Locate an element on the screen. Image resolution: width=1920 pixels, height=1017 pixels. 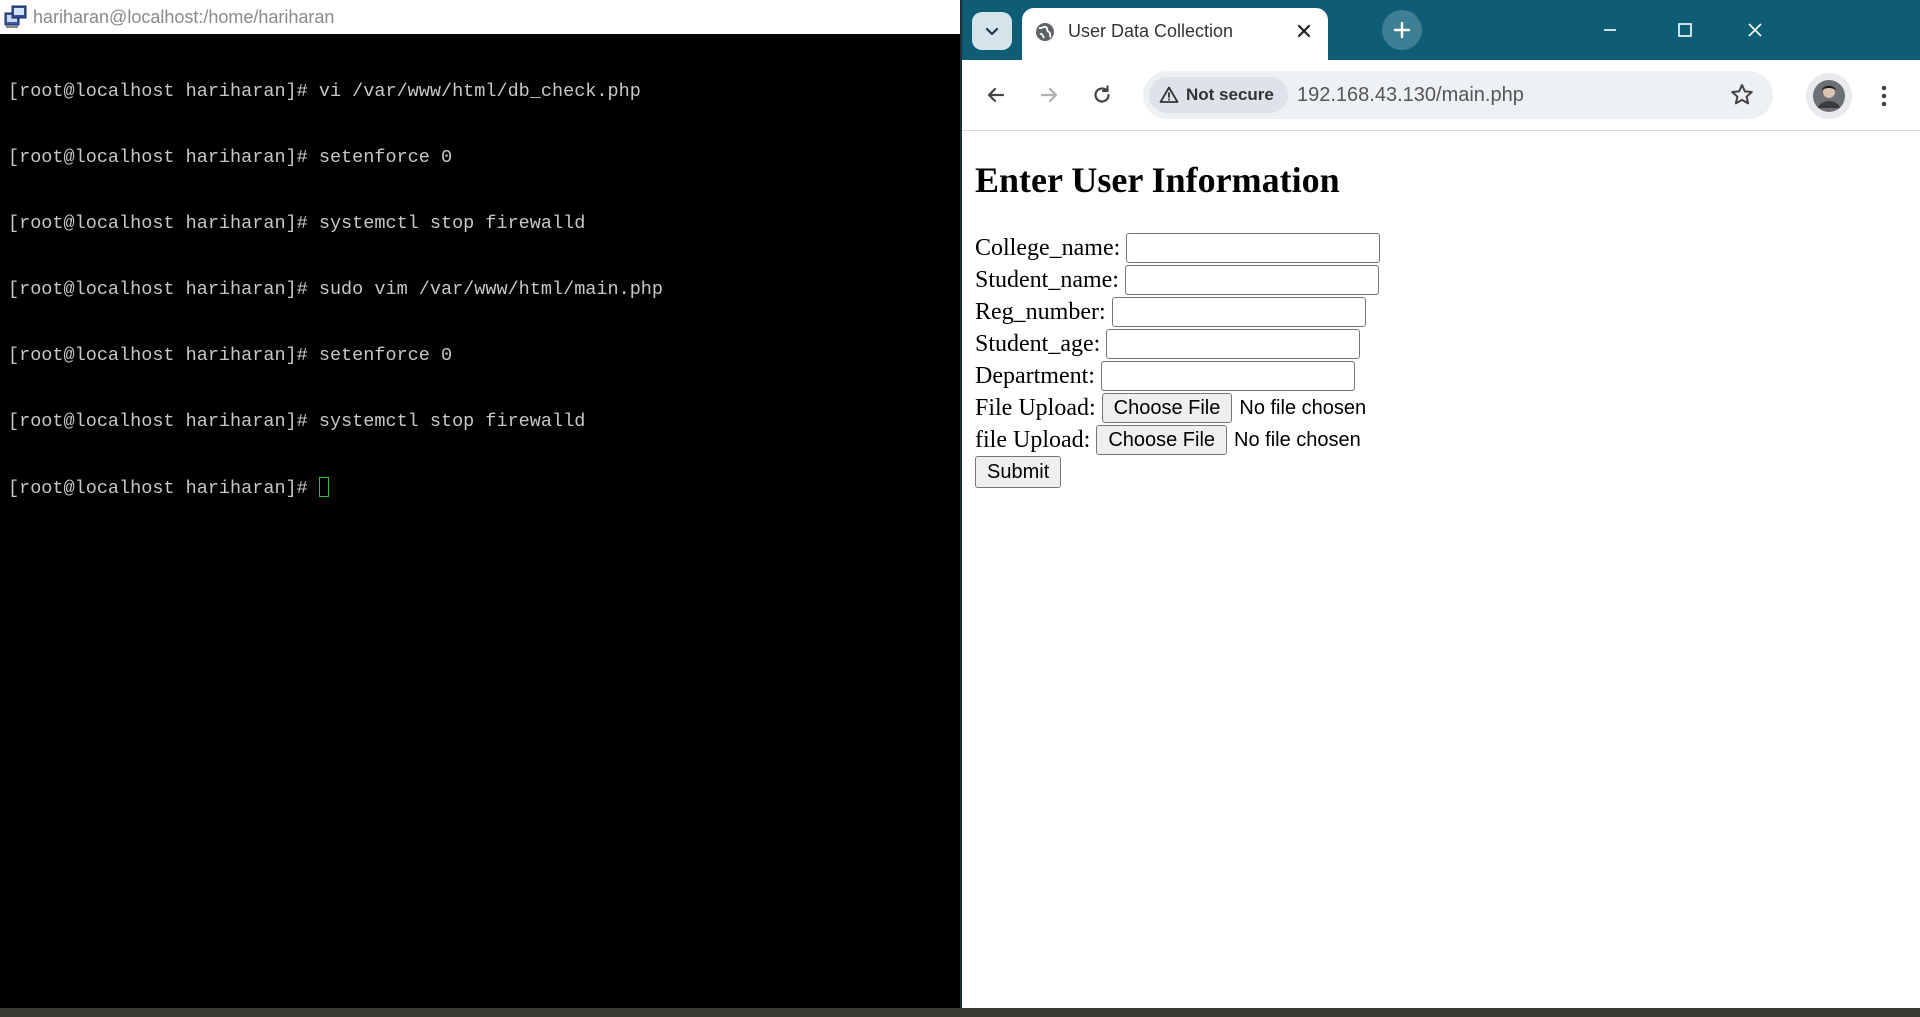
back-button is located at coordinates (996, 95).